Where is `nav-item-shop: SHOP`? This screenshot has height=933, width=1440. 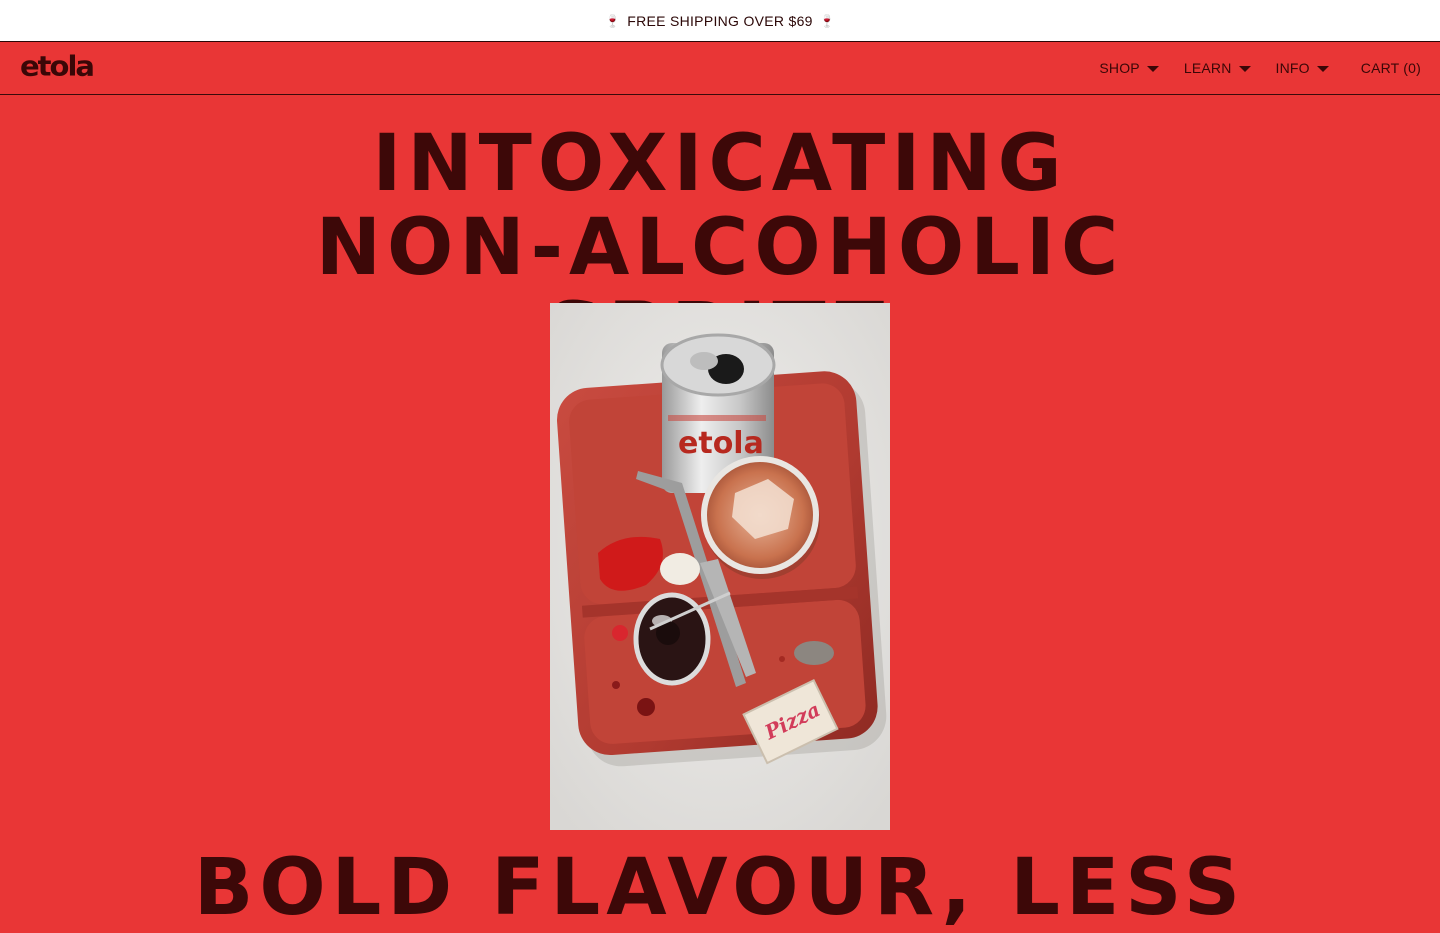
nav-item-shop: SHOP is located at coordinates (1129, 68).